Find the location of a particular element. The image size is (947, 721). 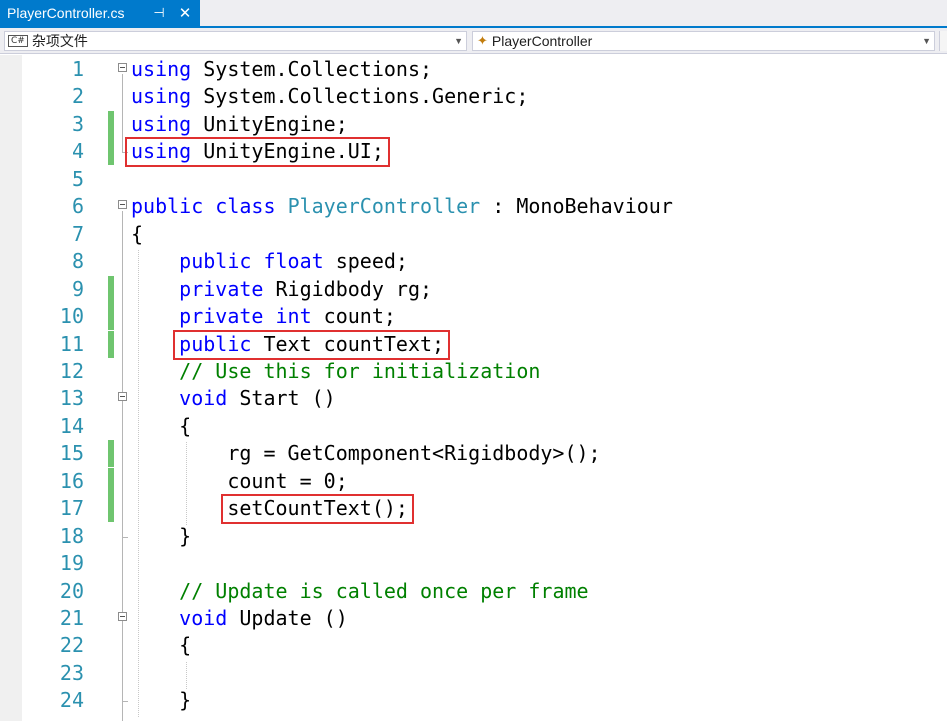

code-token: Update () is located at coordinates (287, 618).